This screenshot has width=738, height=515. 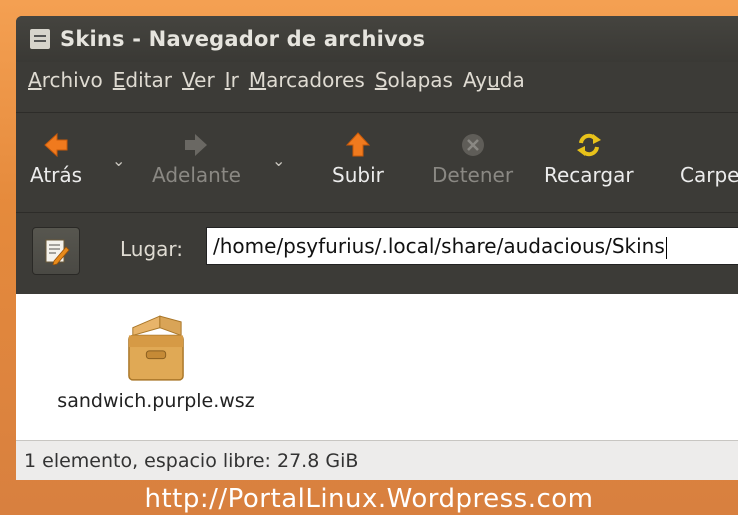 I want to click on file-name: sandwich.purple.wsz, so click(x=156, y=401).